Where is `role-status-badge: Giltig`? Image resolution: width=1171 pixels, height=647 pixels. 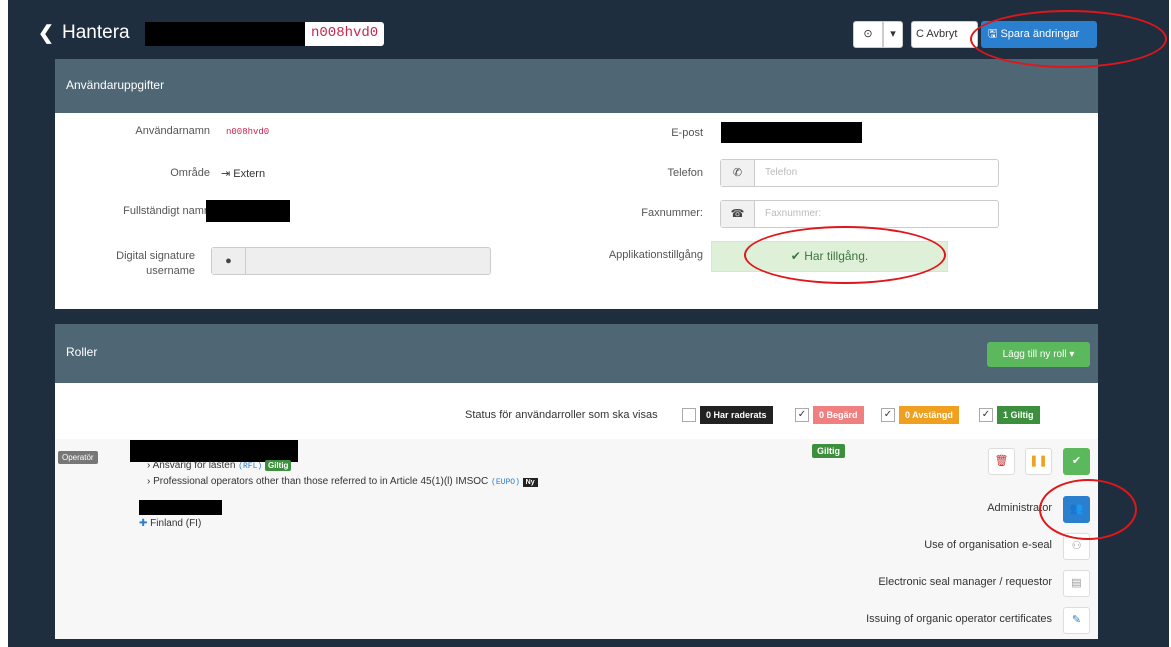 role-status-badge: Giltig is located at coordinates (828, 451).